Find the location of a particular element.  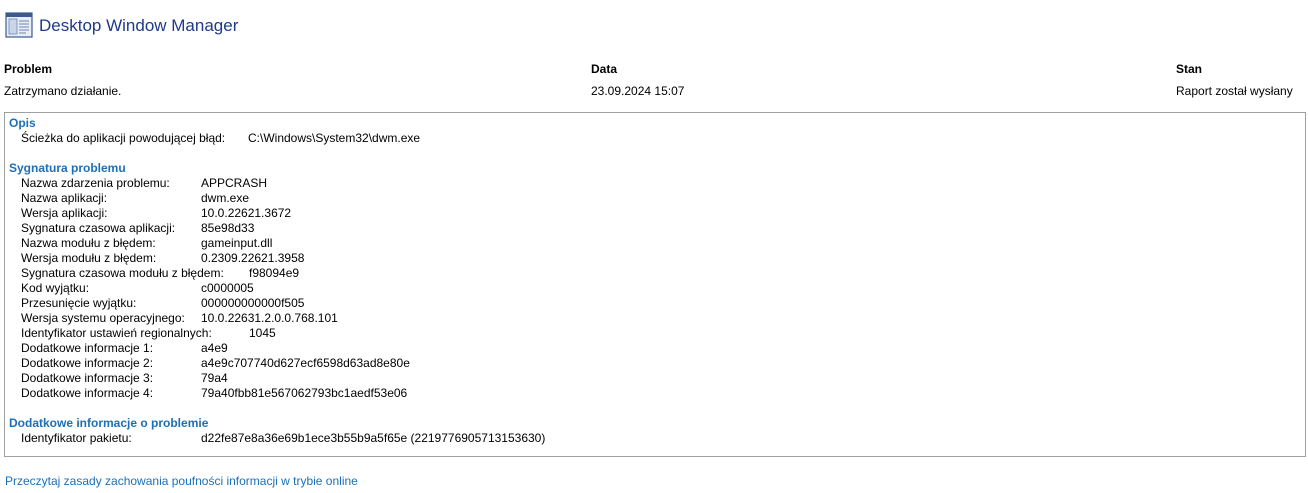

description-title: Opis is located at coordinates (22, 123).